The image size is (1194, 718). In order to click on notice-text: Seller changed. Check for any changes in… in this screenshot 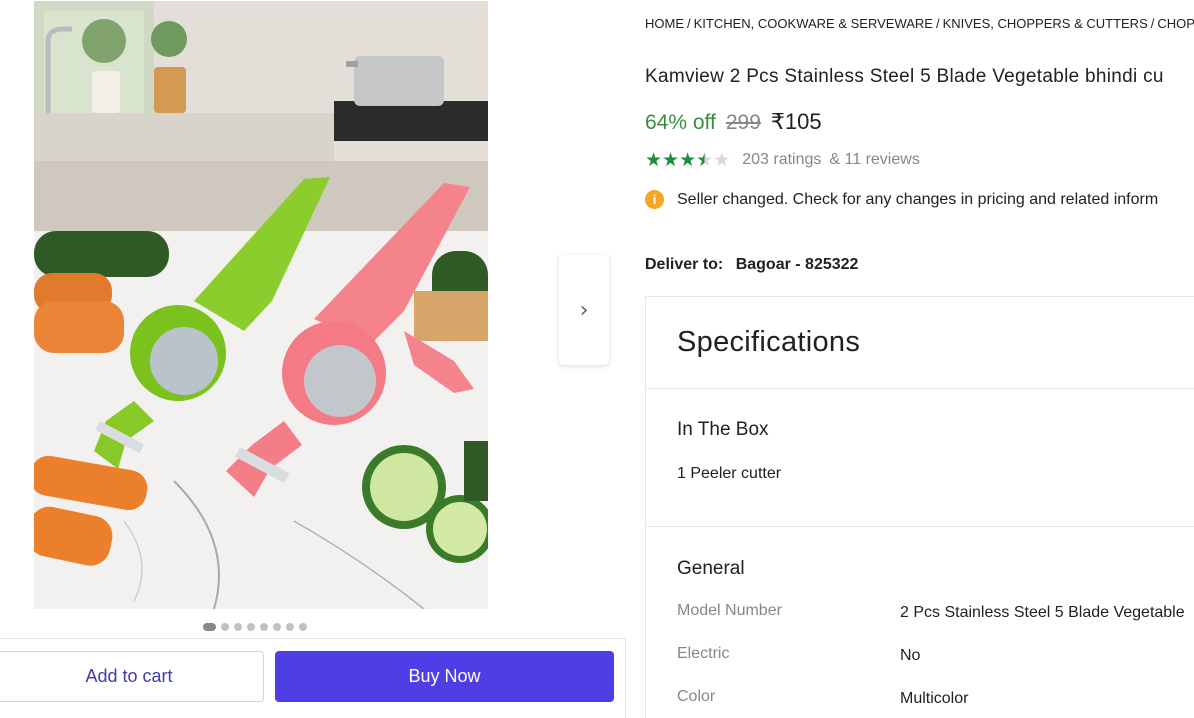, I will do `click(918, 199)`.